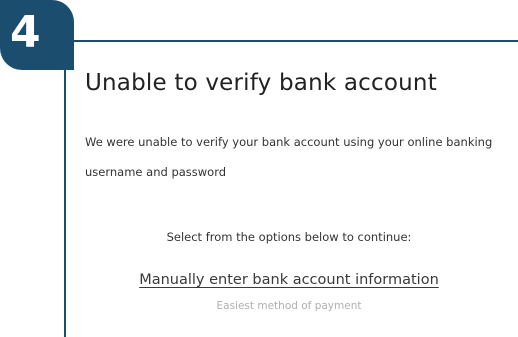  Describe the element at coordinates (65, 188) in the screenshot. I see `frame-left-border` at that location.